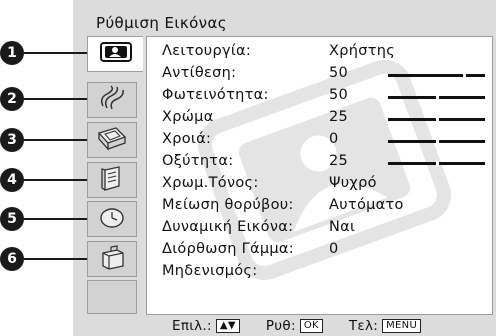 The width and height of the screenshot is (496, 336). I want to click on callout-2-line, so click(55, 99).